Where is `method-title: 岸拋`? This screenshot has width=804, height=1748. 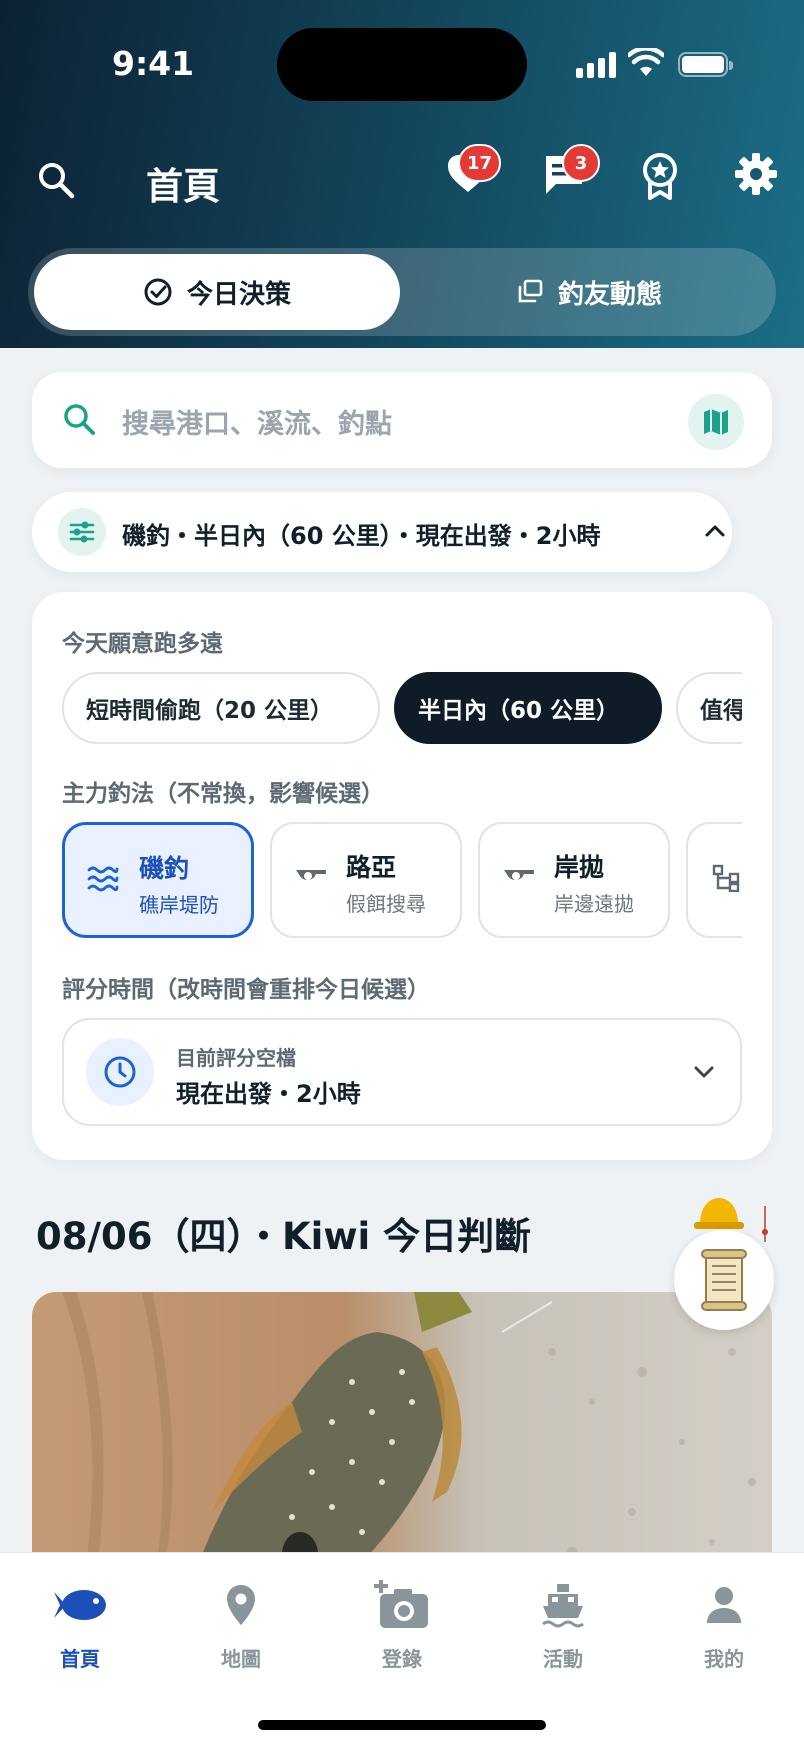 method-title: 岸拋 is located at coordinates (579, 867).